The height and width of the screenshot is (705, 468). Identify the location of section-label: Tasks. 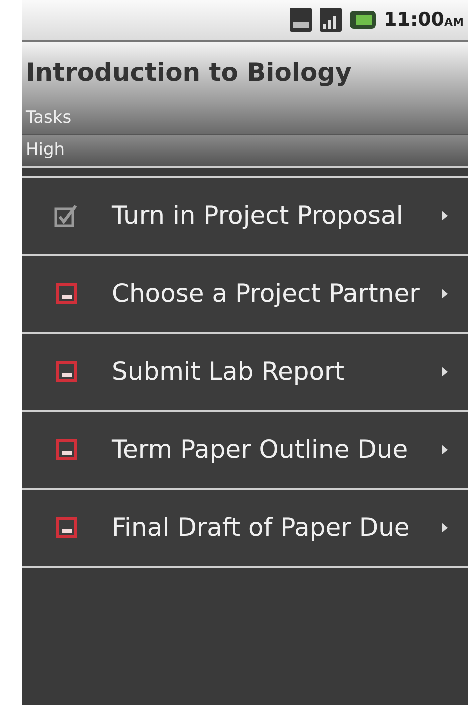
(49, 118).